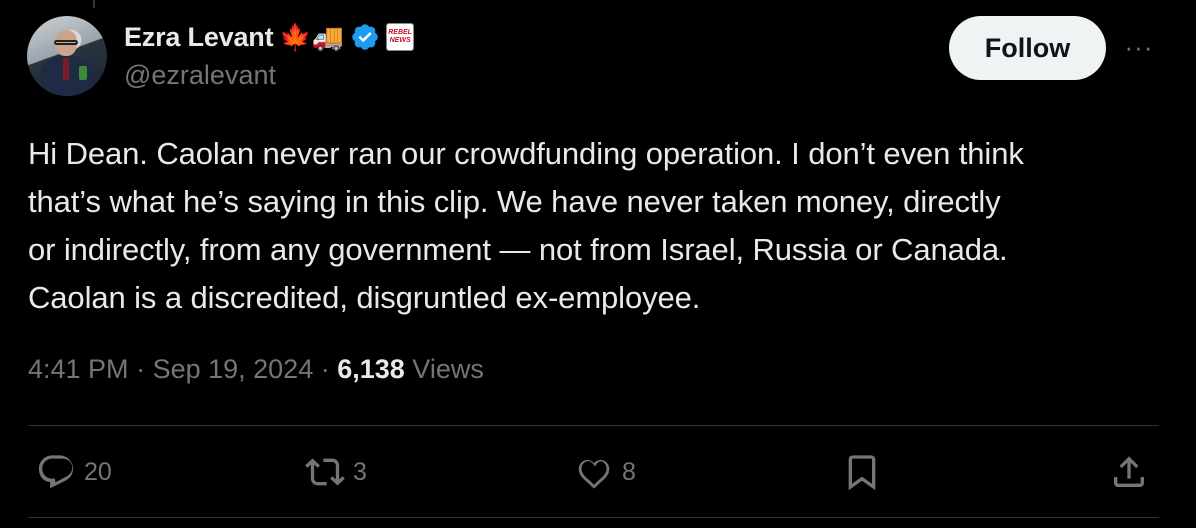 Image resolution: width=1196 pixels, height=528 pixels. What do you see at coordinates (200, 75) in the screenshot?
I see `author-handle: @ezralevant` at bounding box center [200, 75].